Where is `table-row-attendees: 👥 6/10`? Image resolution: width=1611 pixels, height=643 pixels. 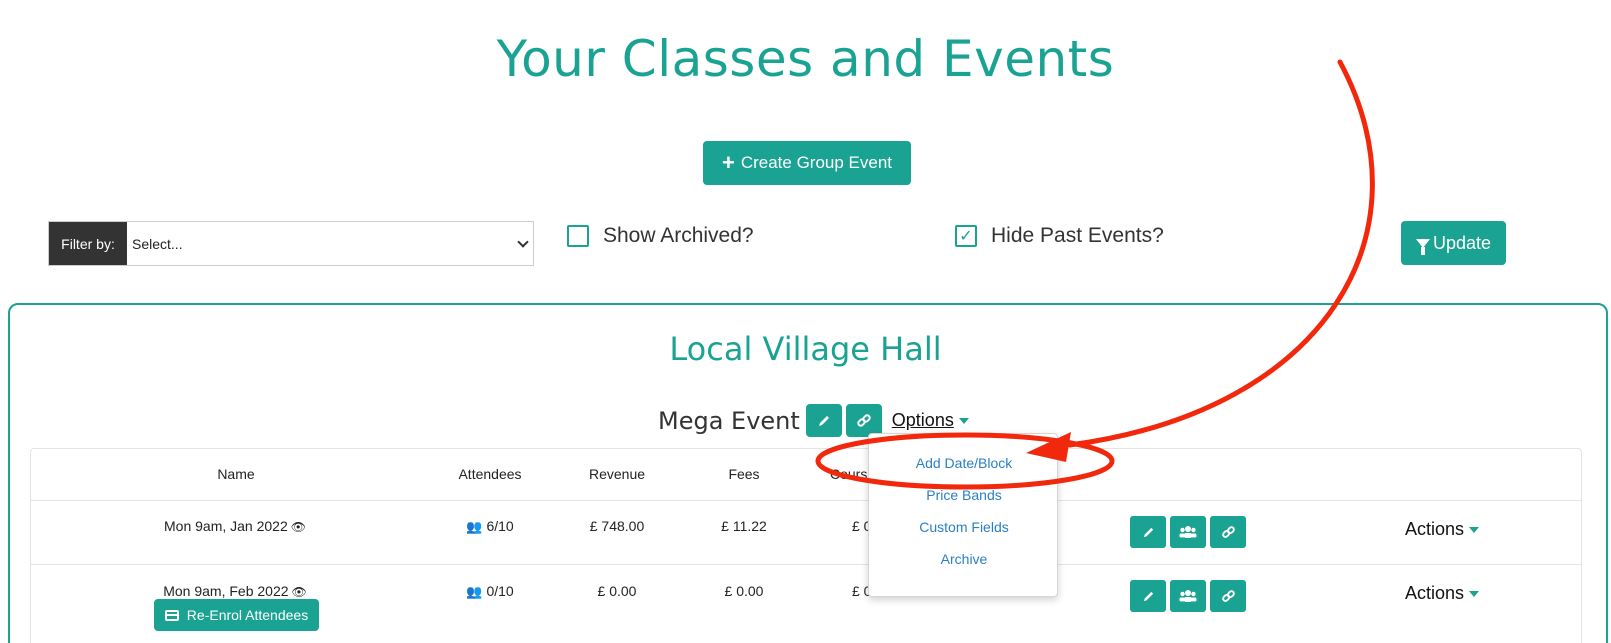
table-row-attendees: 👥 6/10 is located at coordinates (490, 526).